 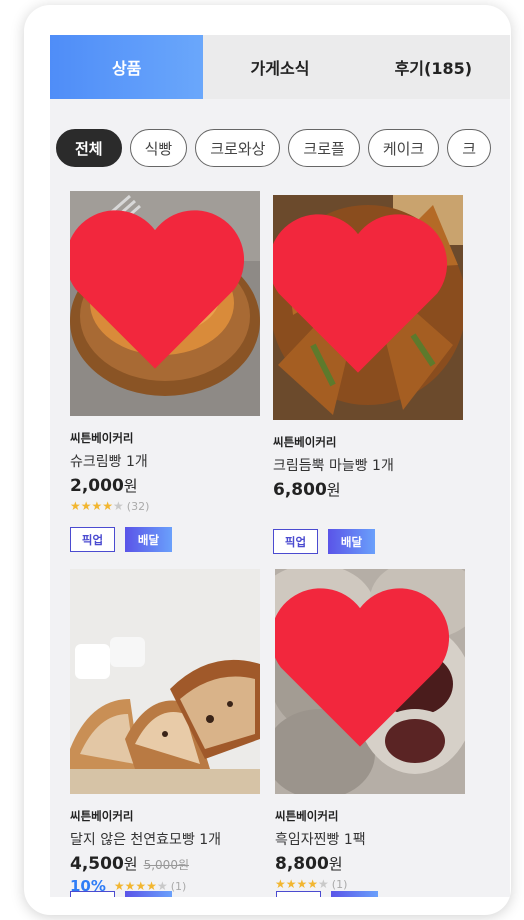 What do you see at coordinates (104, 486) in the screenshot?
I see `product-price: 2,000원` at bounding box center [104, 486].